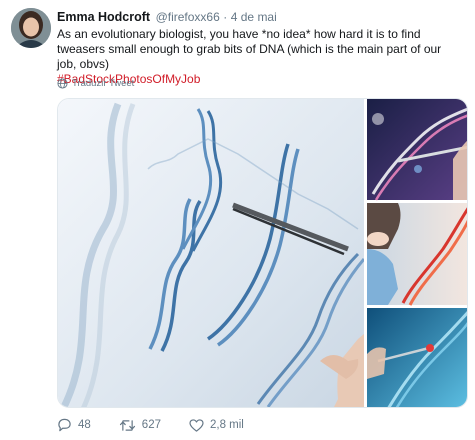 The width and height of the screenshot is (475, 440). I want to click on reply-count: 48, so click(84, 425).